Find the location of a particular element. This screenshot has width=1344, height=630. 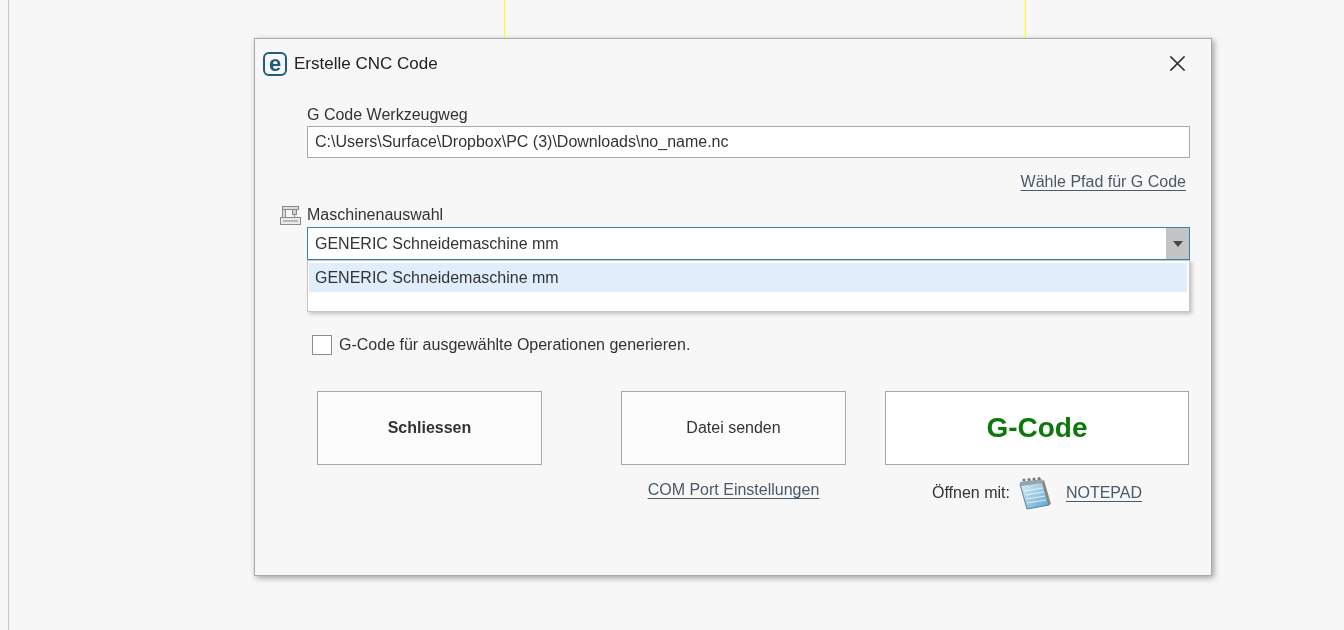

dropdown-option: GENERIC Schneidemaschine mm is located at coordinates (748, 277).